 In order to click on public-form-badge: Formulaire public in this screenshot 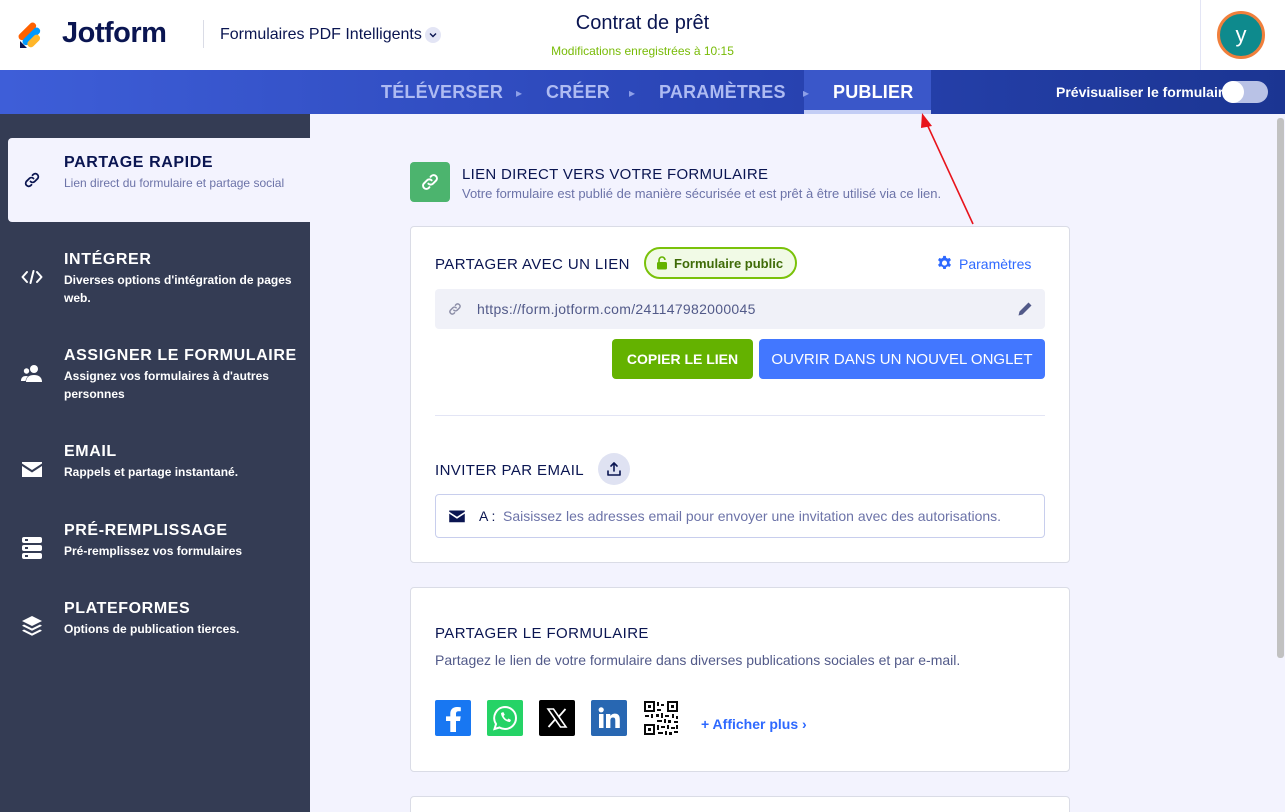, I will do `click(721, 263)`.